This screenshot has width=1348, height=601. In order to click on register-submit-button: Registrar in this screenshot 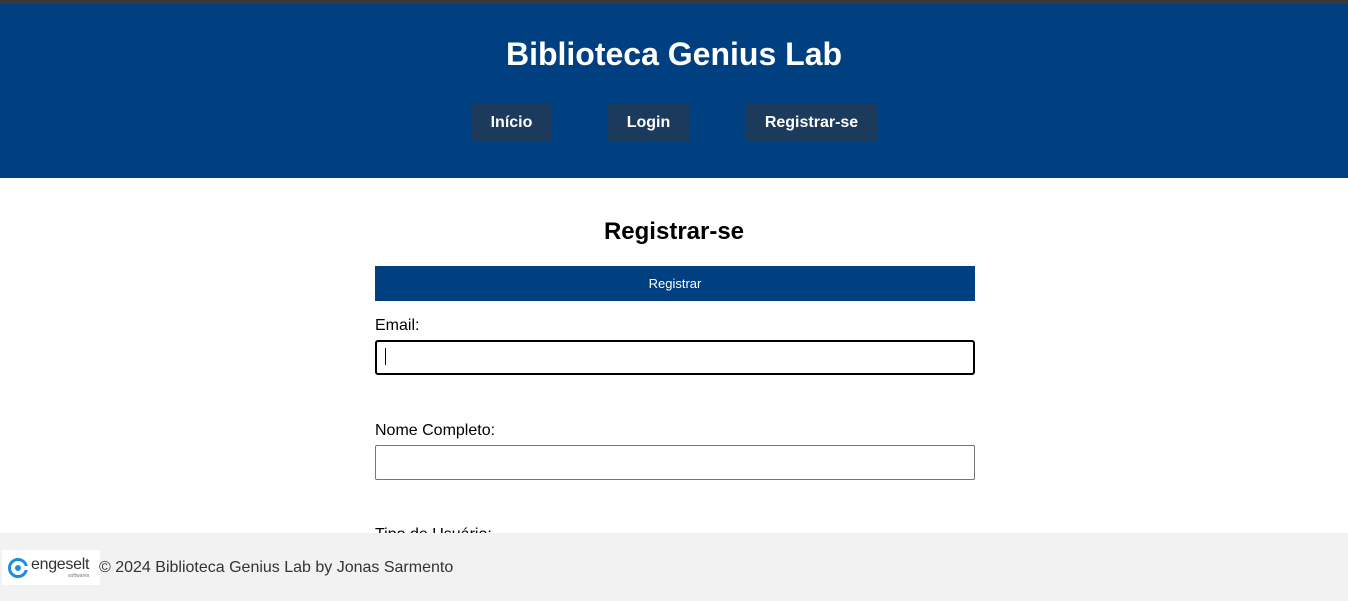, I will do `click(675, 283)`.